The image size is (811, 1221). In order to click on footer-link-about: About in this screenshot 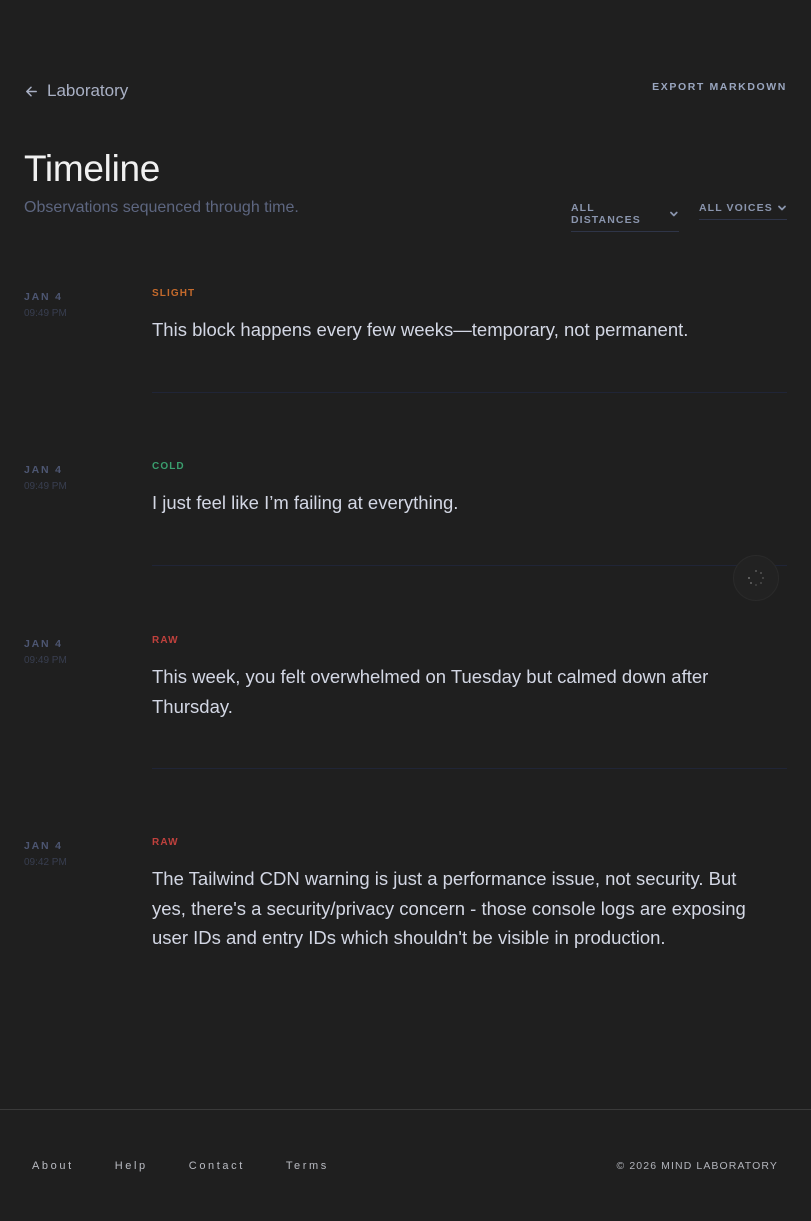, I will do `click(53, 1166)`.